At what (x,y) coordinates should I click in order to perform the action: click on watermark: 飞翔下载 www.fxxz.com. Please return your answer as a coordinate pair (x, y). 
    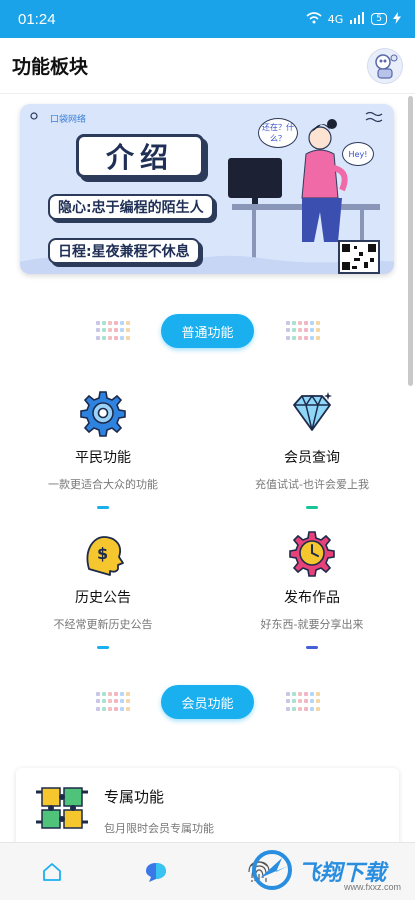
    Looking at the image, I should click on (330, 871).